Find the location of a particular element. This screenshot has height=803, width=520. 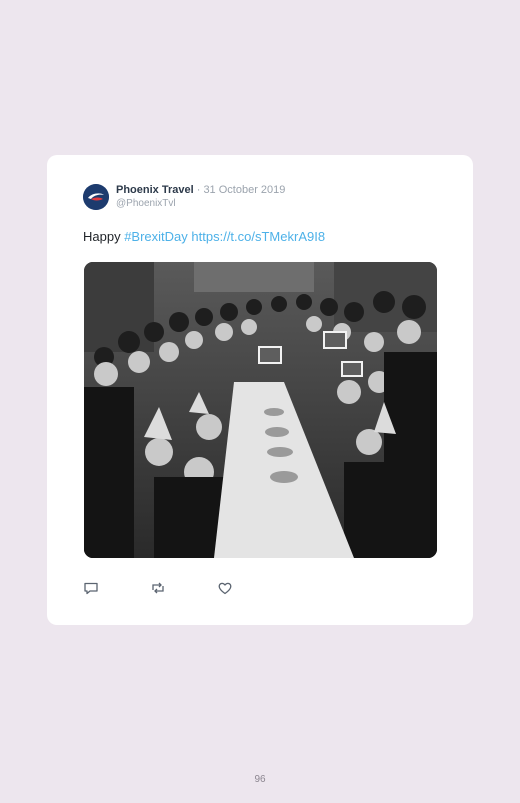

phoenix-logo-icon is located at coordinates (96, 197).